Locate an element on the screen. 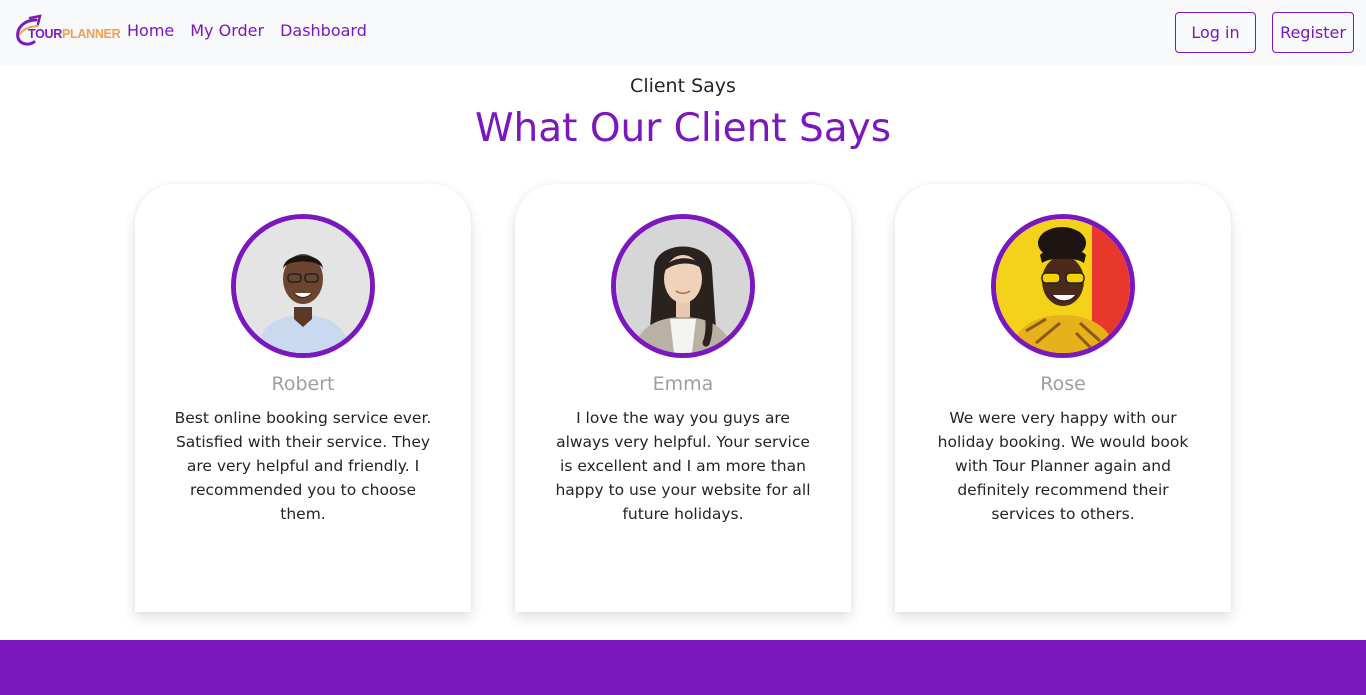 The image size is (1366, 695). client-name-rose: Rose is located at coordinates (1063, 384).